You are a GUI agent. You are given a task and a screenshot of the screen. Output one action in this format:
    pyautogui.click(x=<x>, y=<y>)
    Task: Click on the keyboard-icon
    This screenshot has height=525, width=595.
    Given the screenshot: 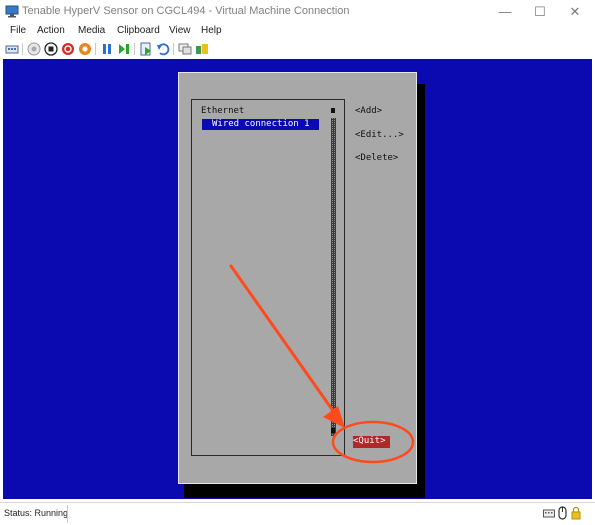 What is the action you would take?
    pyautogui.click(x=549, y=513)
    